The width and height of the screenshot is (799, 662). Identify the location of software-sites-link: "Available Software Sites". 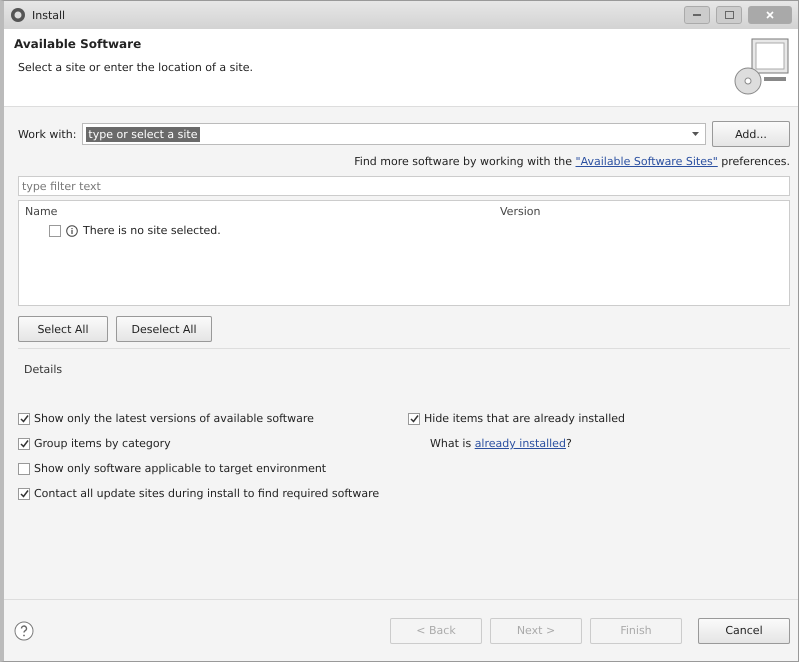
(647, 161).